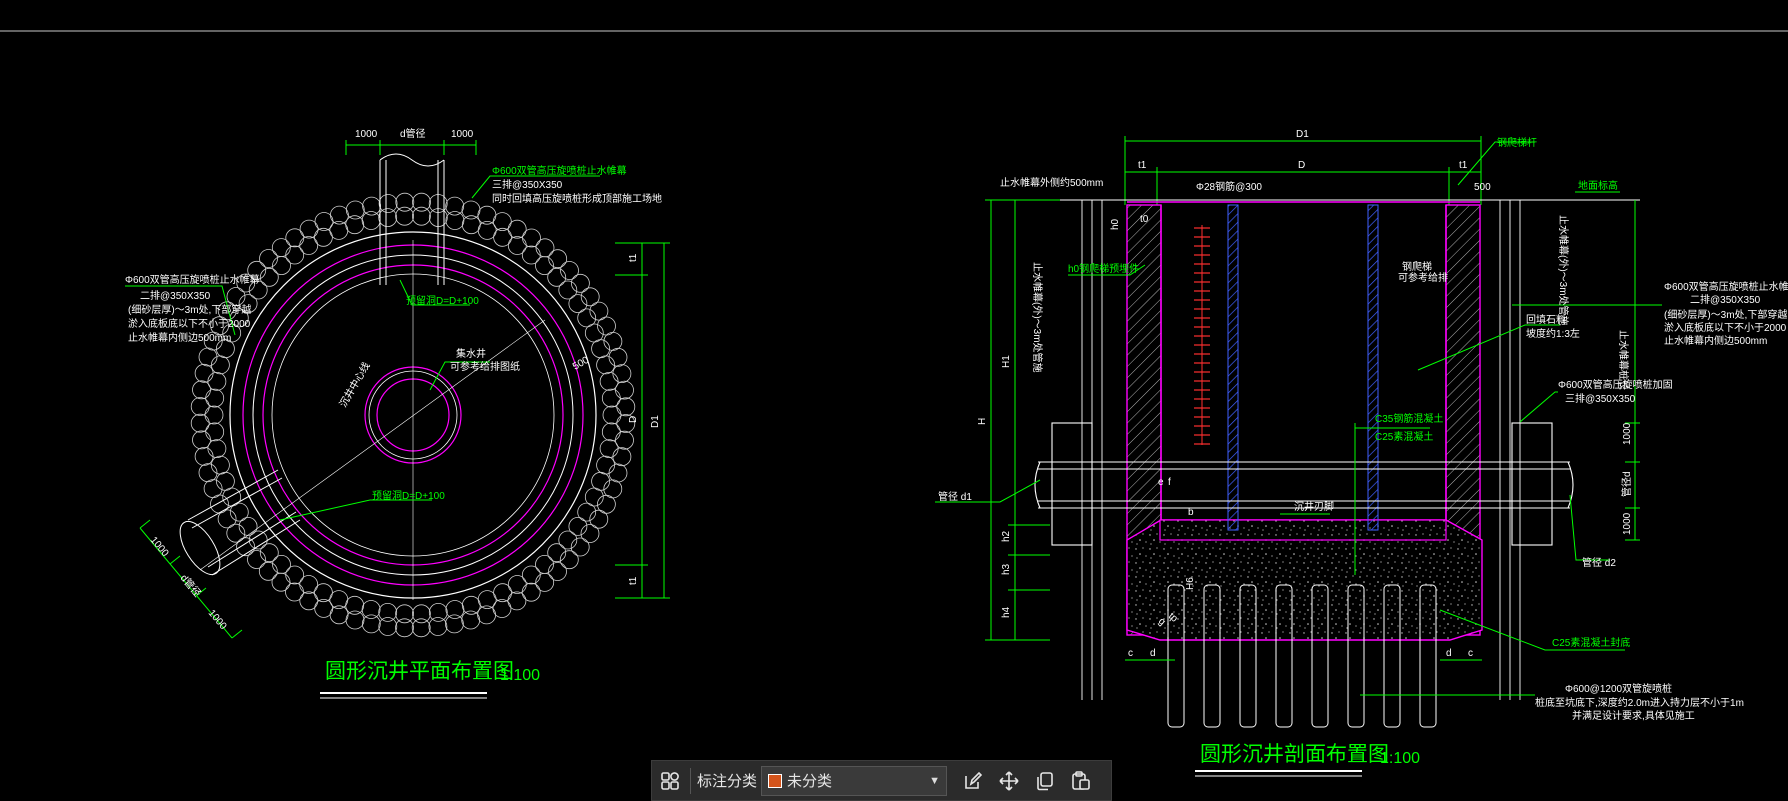 The height and width of the screenshot is (801, 1788). Describe the element at coordinates (1726, 286) in the screenshot. I see `section-right-note-1: Φ600双管高压旋喷桩止水帷幕` at that location.